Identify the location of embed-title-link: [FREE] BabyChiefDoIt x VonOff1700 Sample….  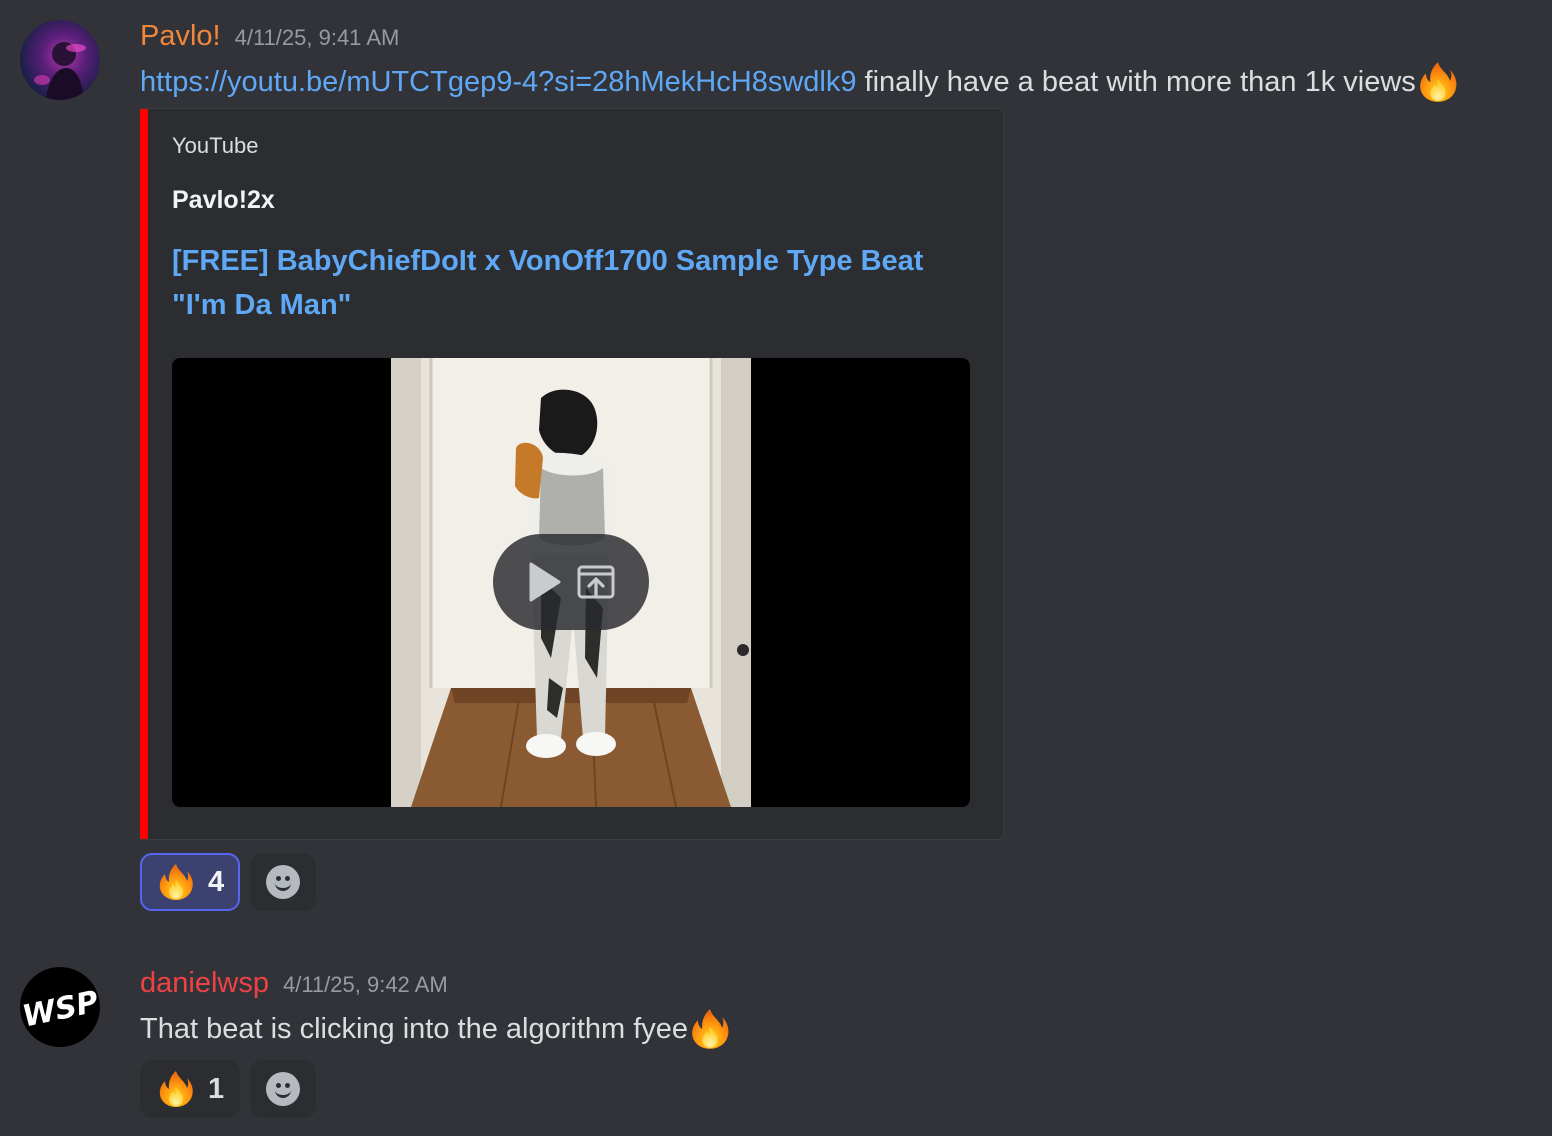
(567, 283).